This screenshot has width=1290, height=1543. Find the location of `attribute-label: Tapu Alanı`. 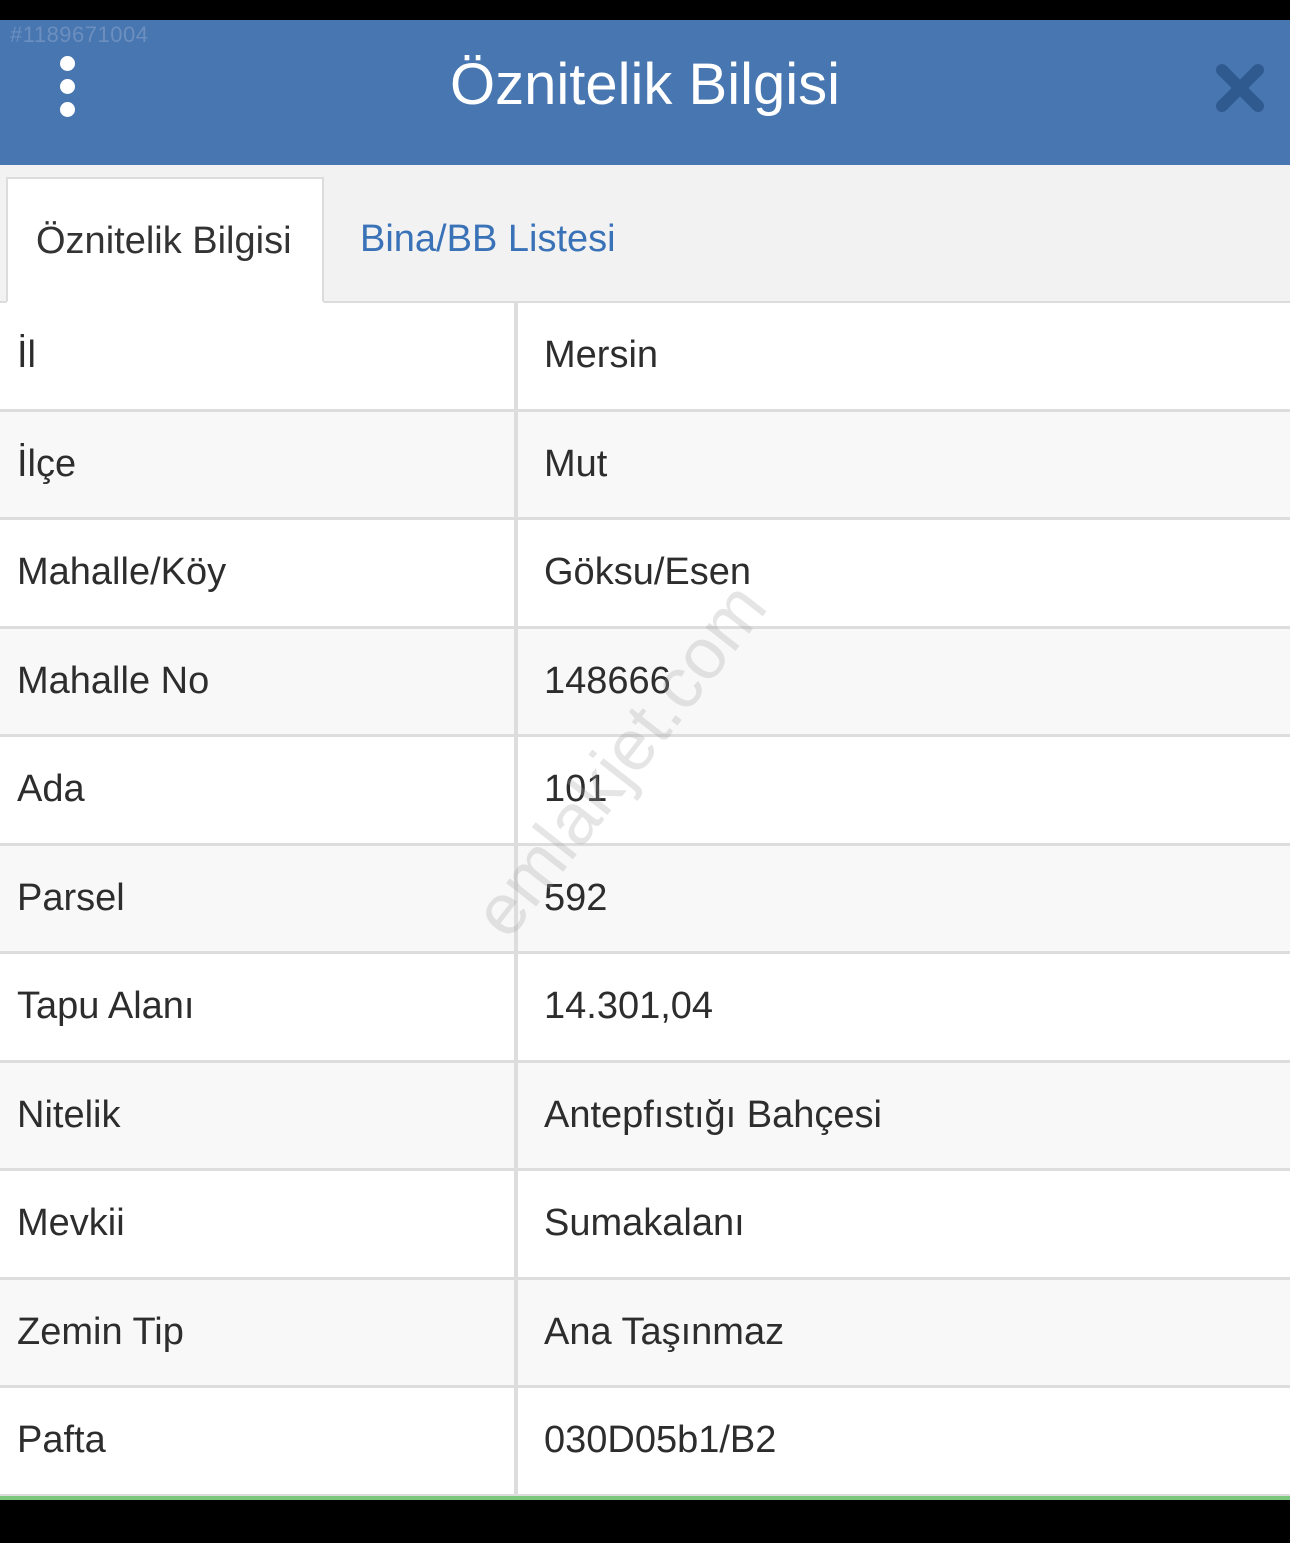

attribute-label: Tapu Alanı is located at coordinates (106, 1006).